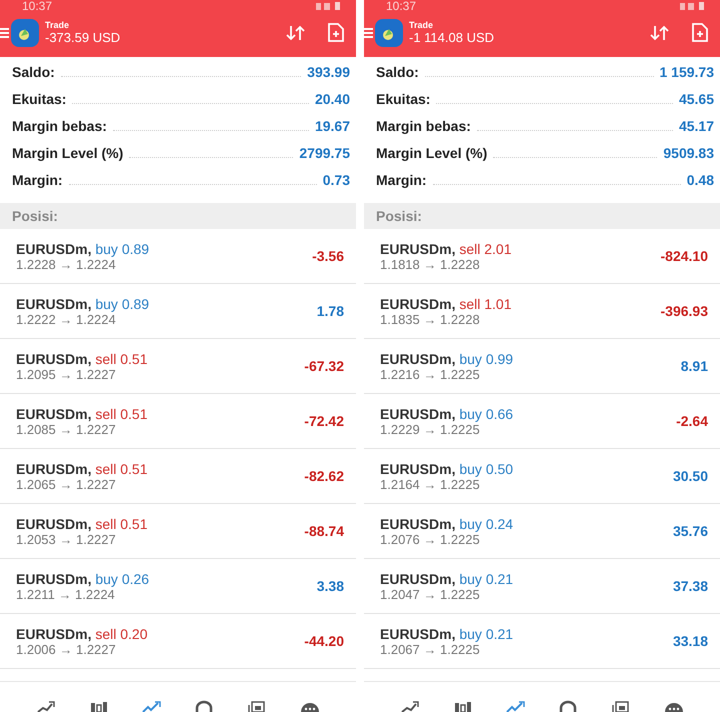  What do you see at coordinates (690, 531) in the screenshot?
I see `position-profit: 35.76` at bounding box center [690, 531].